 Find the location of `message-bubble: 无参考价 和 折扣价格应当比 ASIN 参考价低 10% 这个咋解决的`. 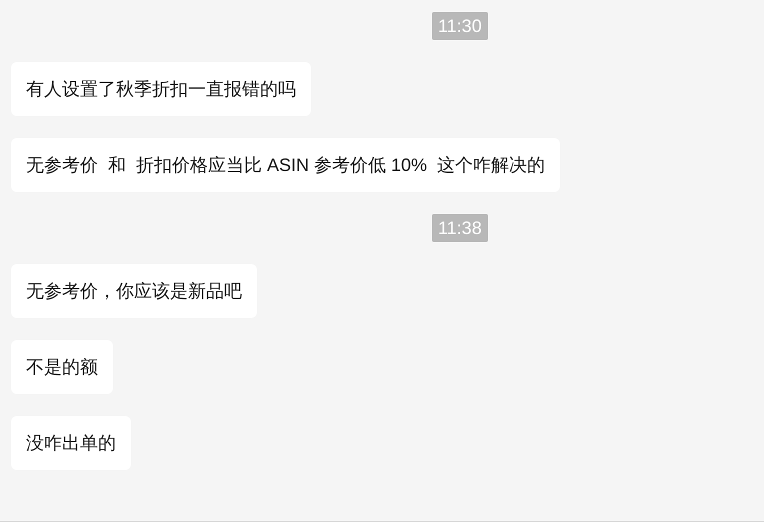

message-bubble: 无参考价 和 折扣价格应当比 ASIN 参考价低 10% 这个咋解决的 is located at coordinates (285, 165).